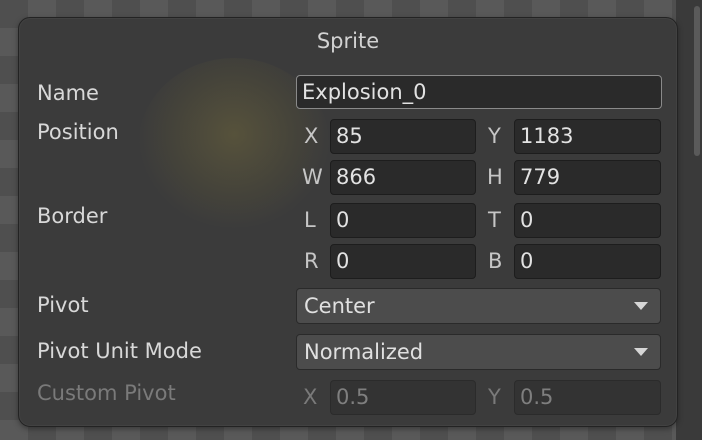 This screenshot has height=440, width=702. I want to click on border-t-label: T, so click(494, 220).